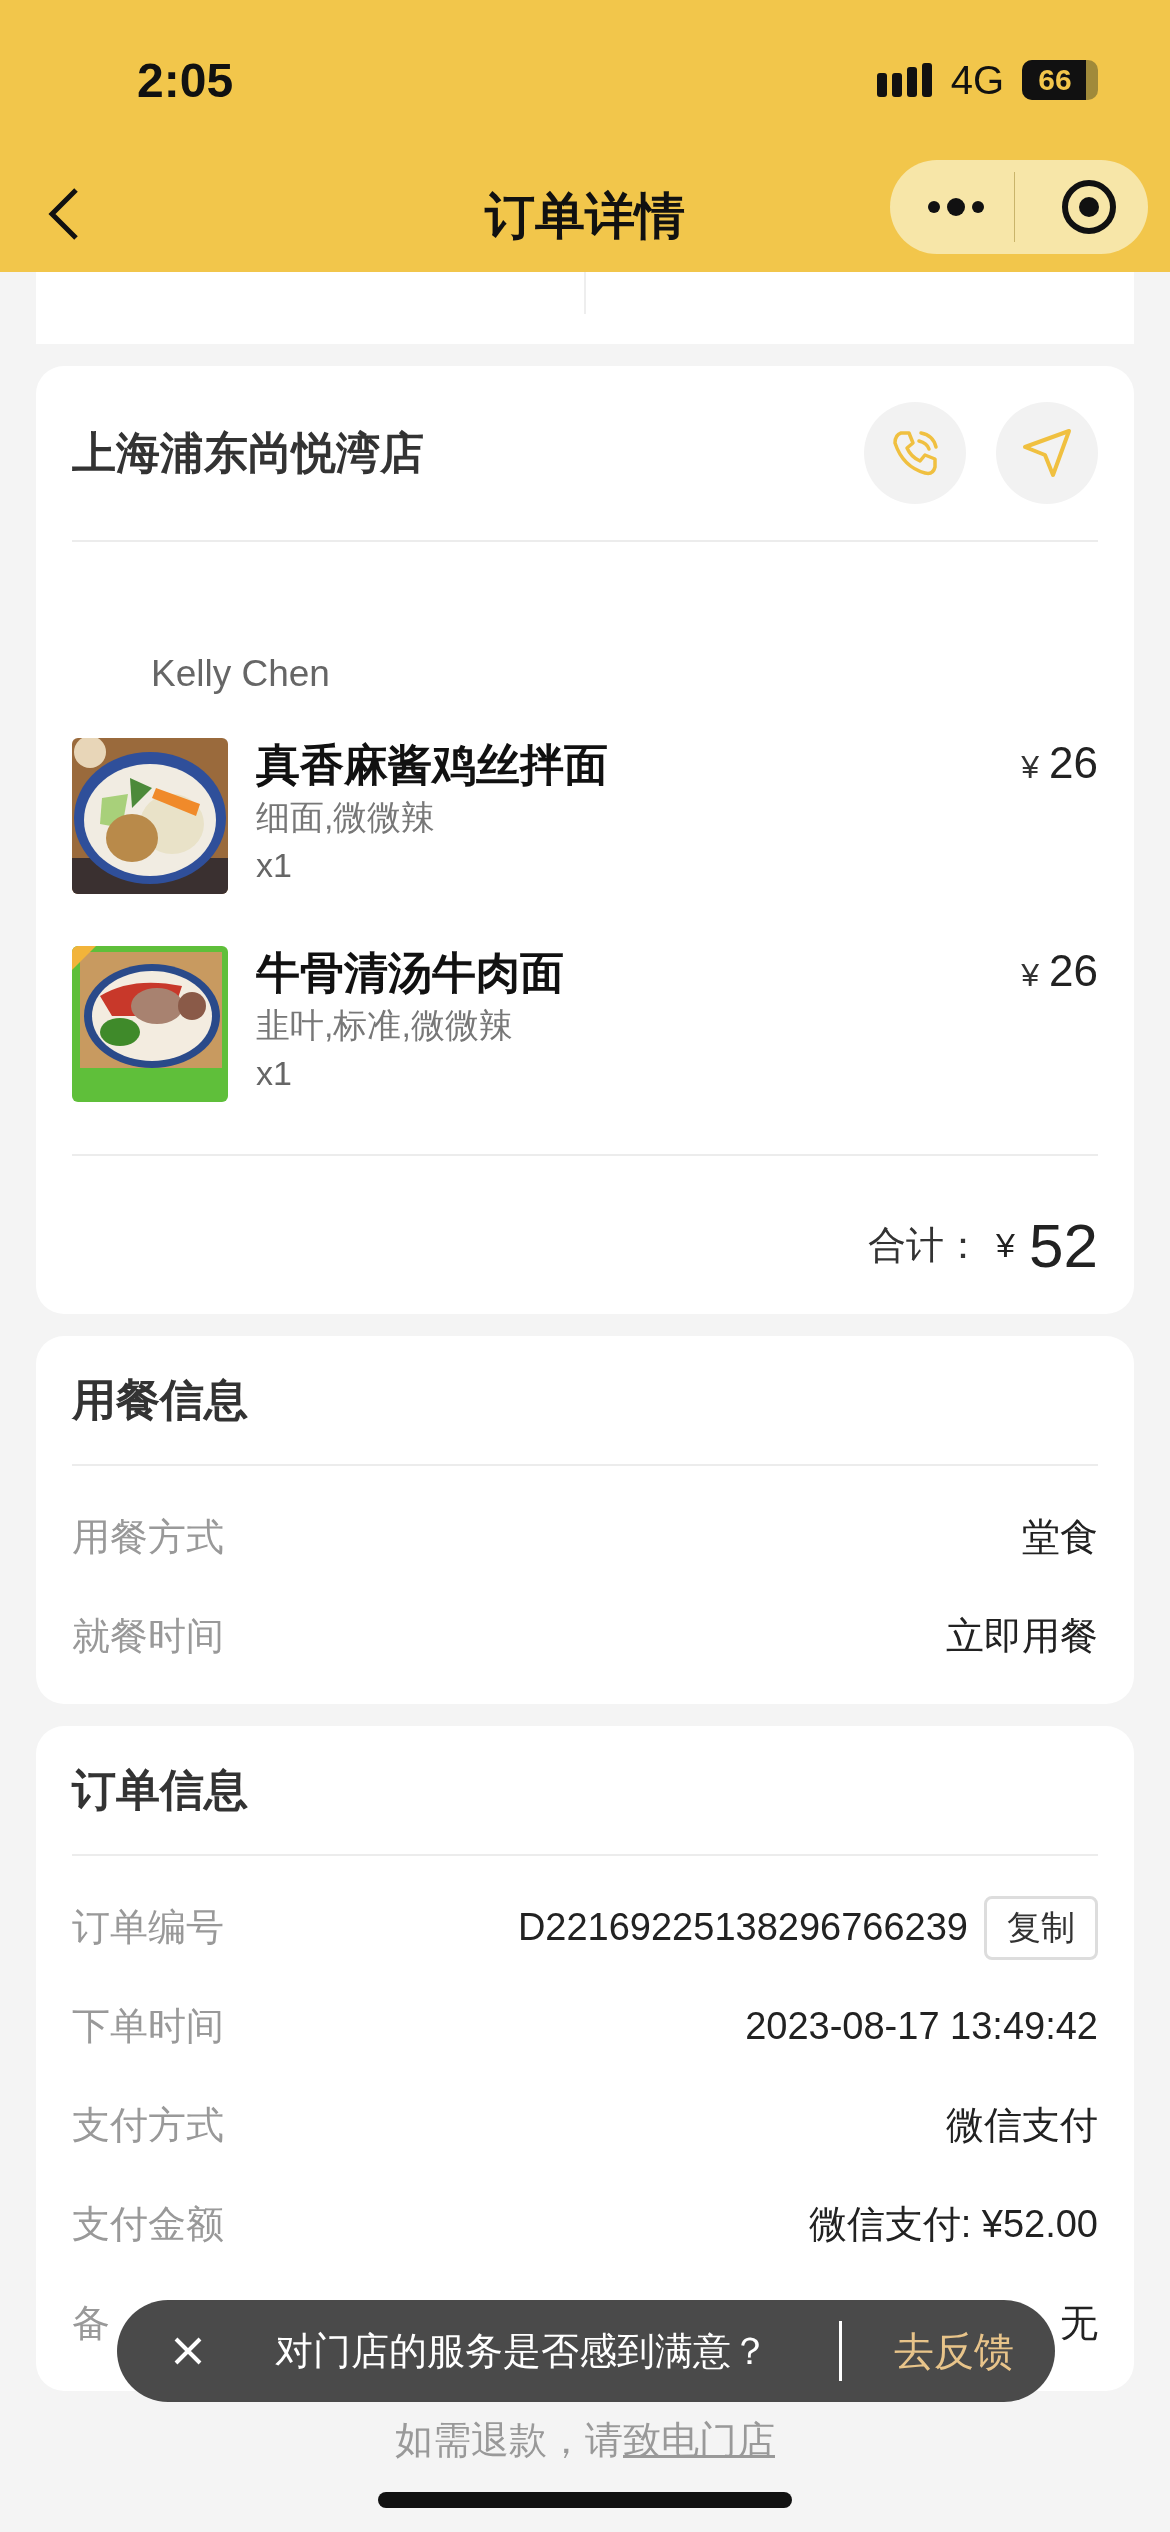  What do you see at coordinates (1022, 2125) in the screenshot?
I see `field-value: 微信支付` at bounding box center [1022, 2125].